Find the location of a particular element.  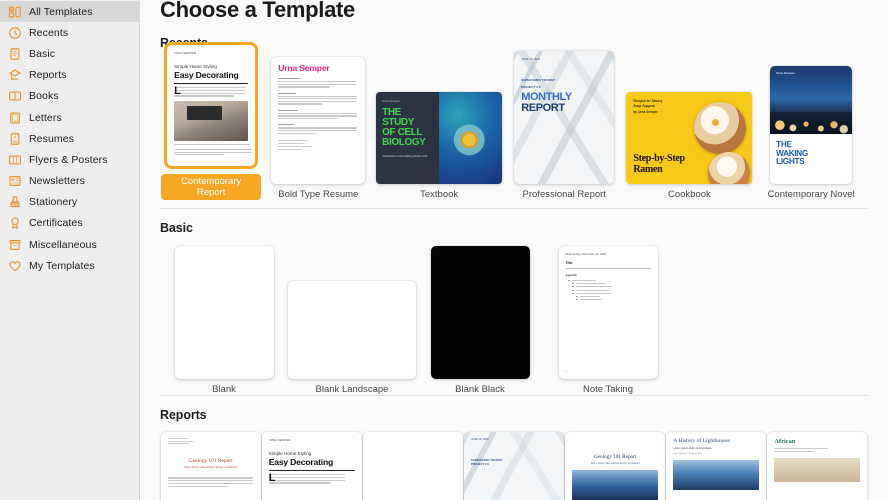

sidebar-item-label: Letters is located at coordinates (45, 117).